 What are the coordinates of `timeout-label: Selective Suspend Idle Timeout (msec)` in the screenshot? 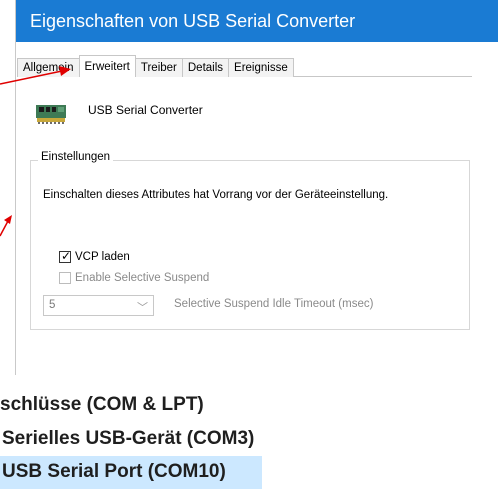 It's located at (274, 304).